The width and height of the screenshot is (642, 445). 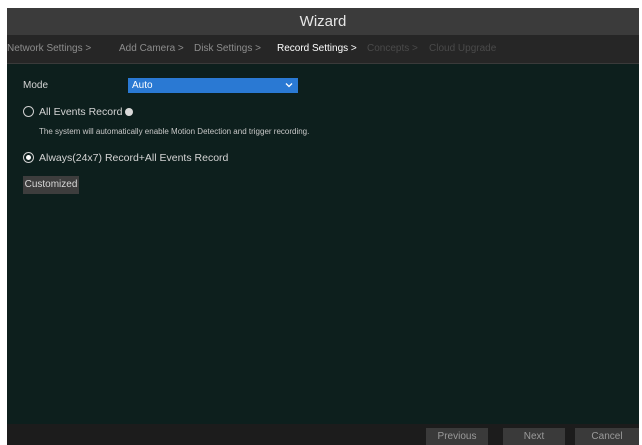 What do you see at coordinates (49, 49) in the screenshot?
I see `step-network-settings: Network Settings >` at bounding box center [49, 49].